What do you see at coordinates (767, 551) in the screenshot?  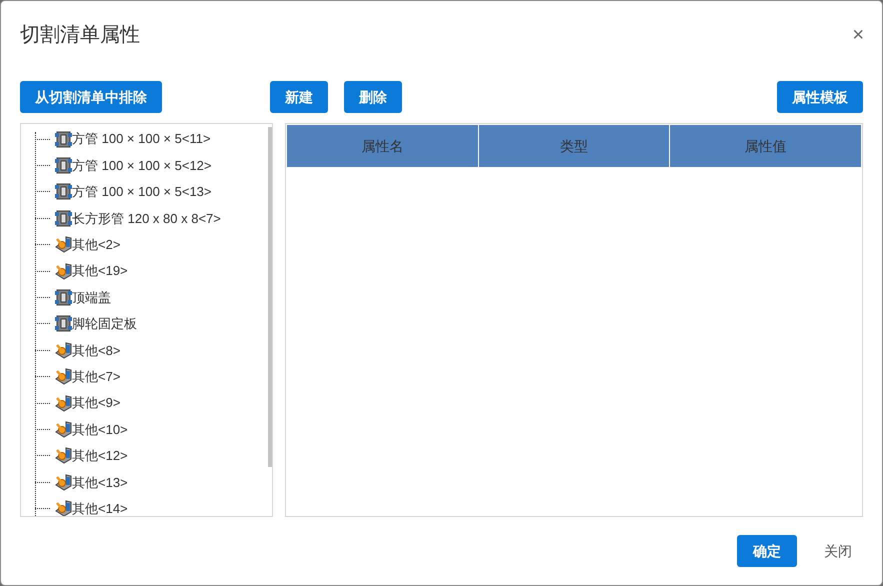 I see `ok-button: 确定` at bounding box center [767, 551].